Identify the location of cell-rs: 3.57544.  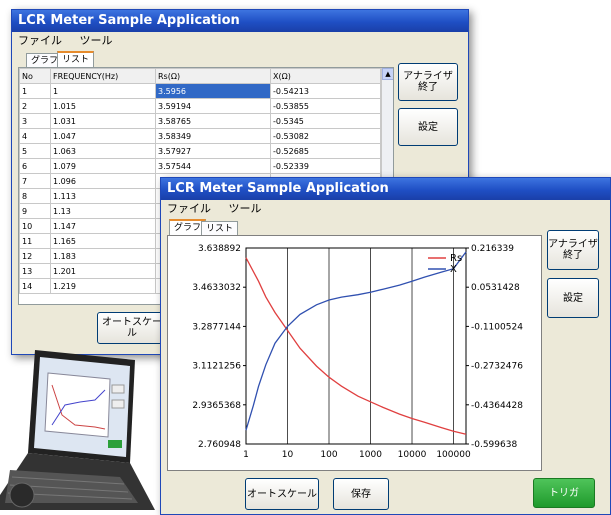
(213, 166).